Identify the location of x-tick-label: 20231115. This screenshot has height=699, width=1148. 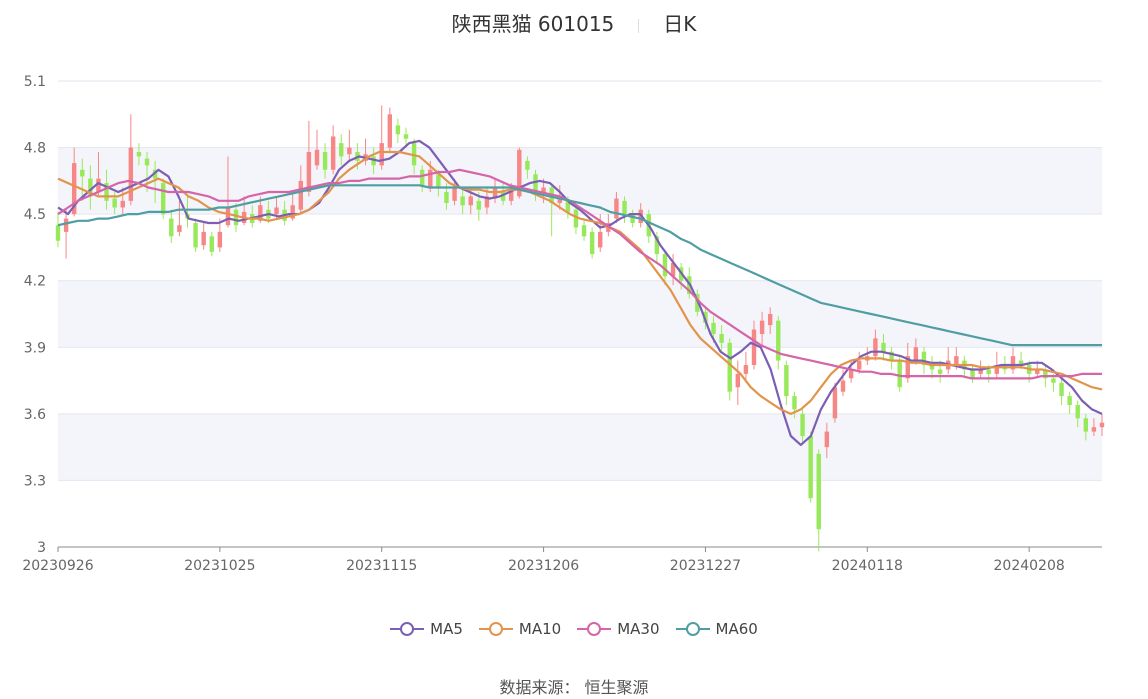
(381, 566).